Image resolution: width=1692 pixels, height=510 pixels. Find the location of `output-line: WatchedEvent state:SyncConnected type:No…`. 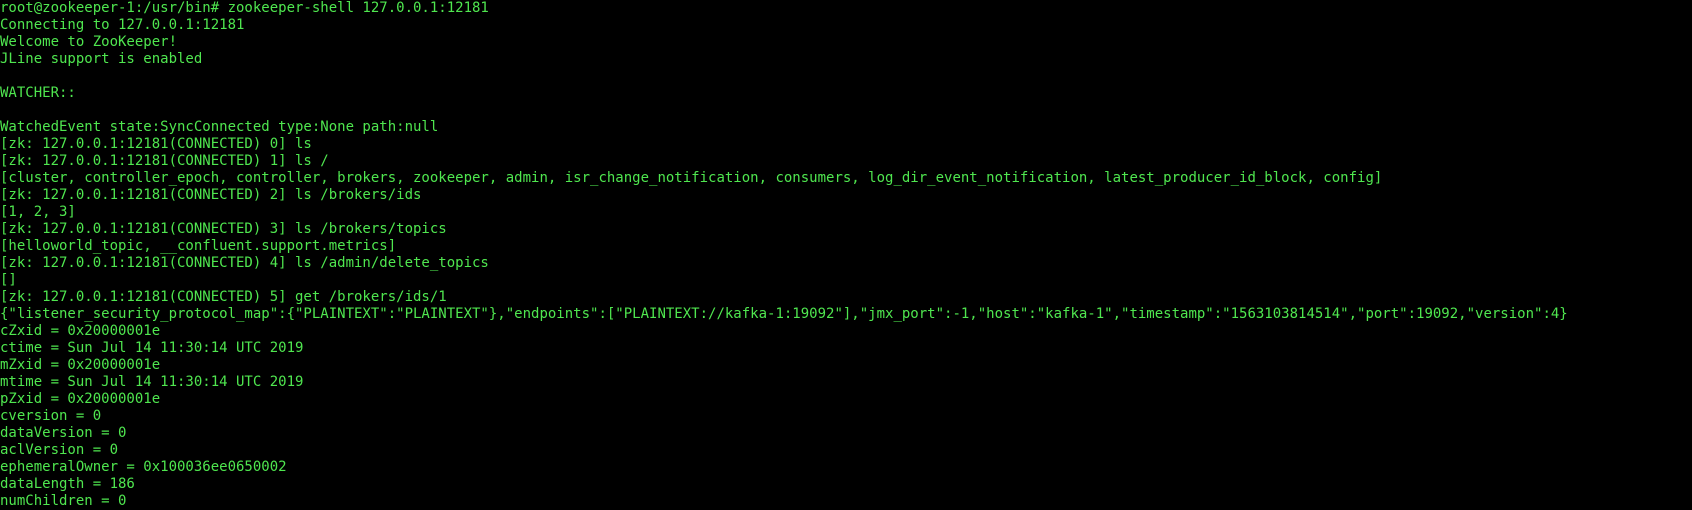

output-line: WatchedEvent state:SyncConnected type:No… is located at coordinates (219, 127).